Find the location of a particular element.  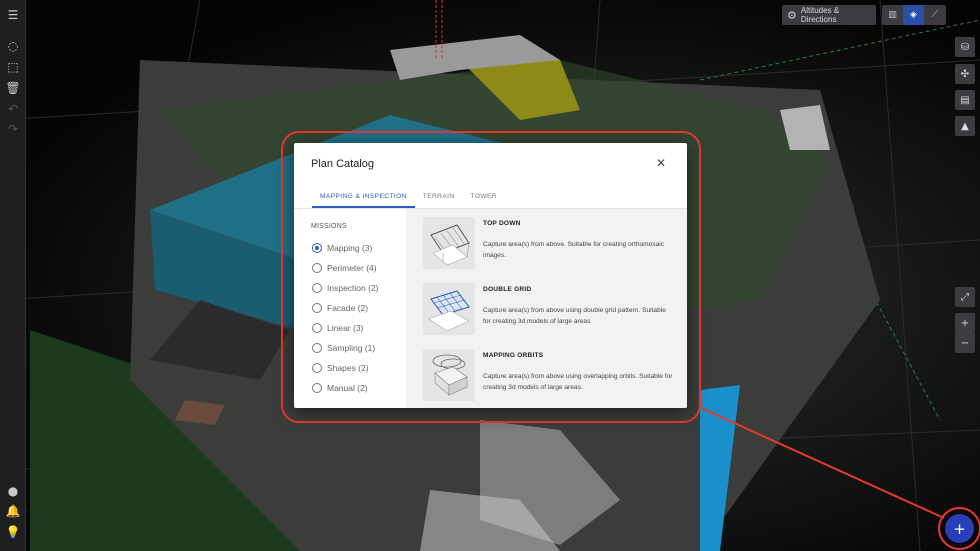

gear-icon: ⚙ is located at coordinates (792, 15).